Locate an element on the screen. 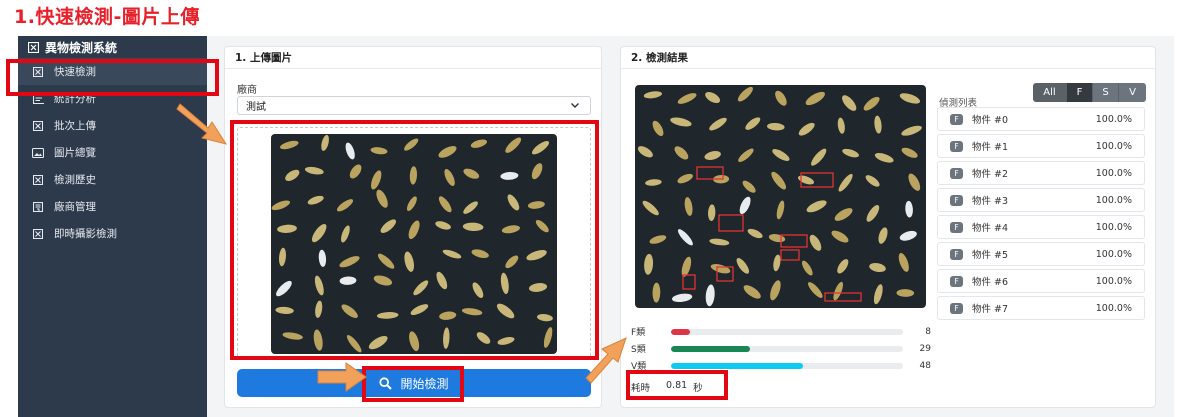  stat-fill-s is located at coordinates (710, 348).